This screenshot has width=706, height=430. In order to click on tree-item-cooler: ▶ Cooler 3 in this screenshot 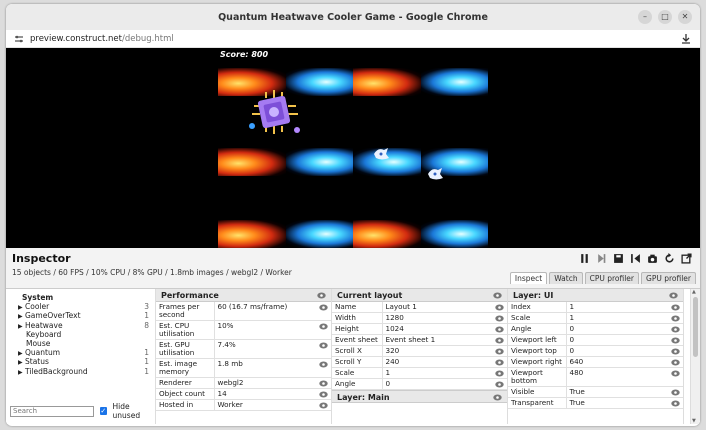, I will do `click(83, 306)`.